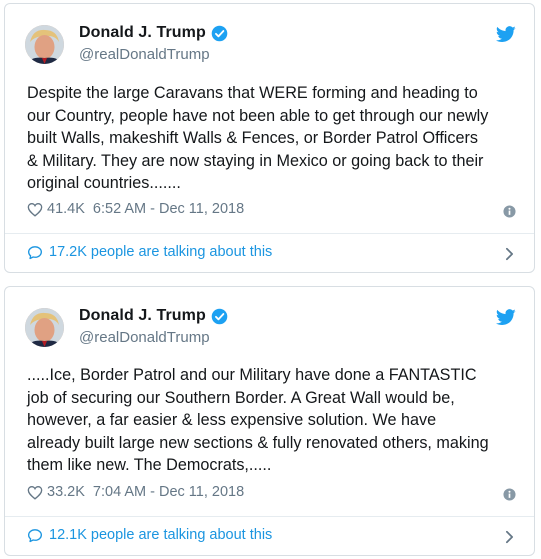  Describe the element at coordinates (161, 535) in the screenshot. I see `conversation-count: 12.1K people are talking about this` at that location.